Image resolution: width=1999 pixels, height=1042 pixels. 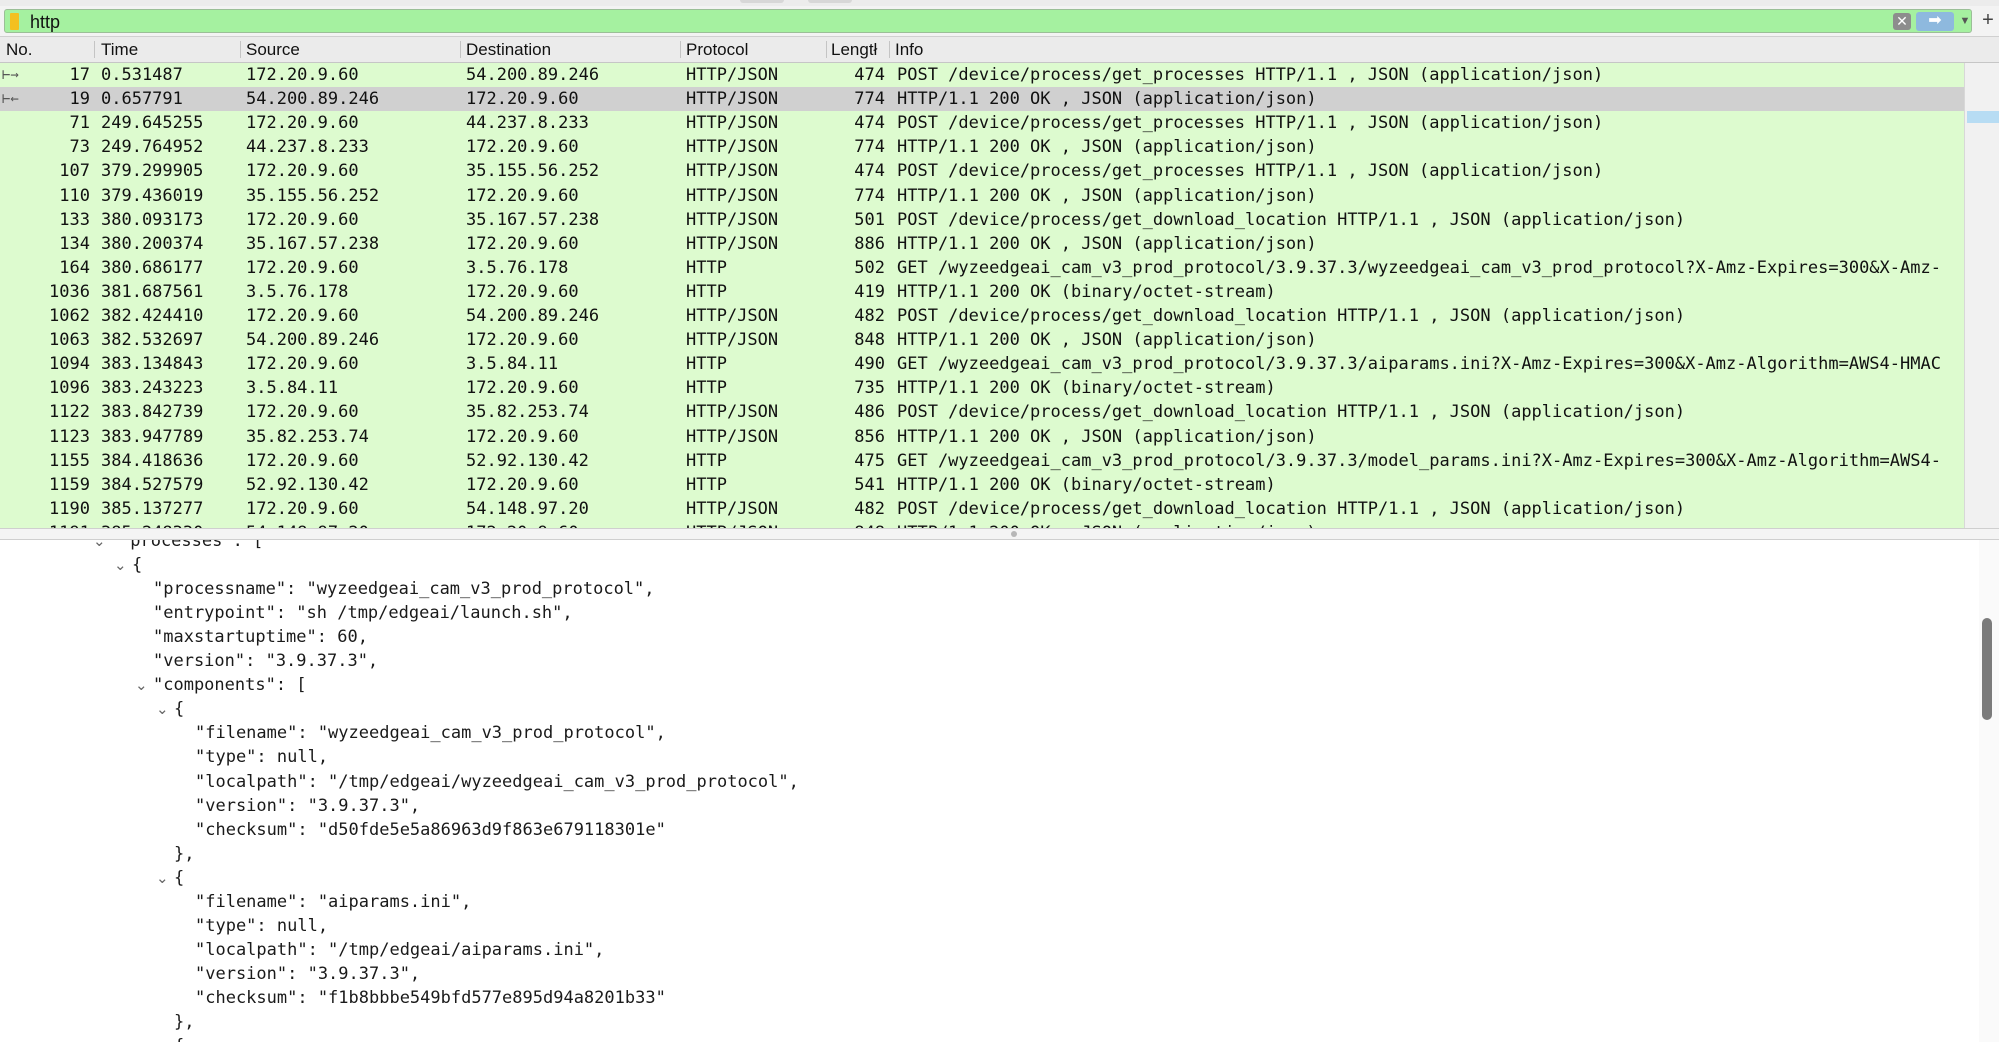 I want to click on column-header-protocol: Protocol, so click(x=755, y=49).